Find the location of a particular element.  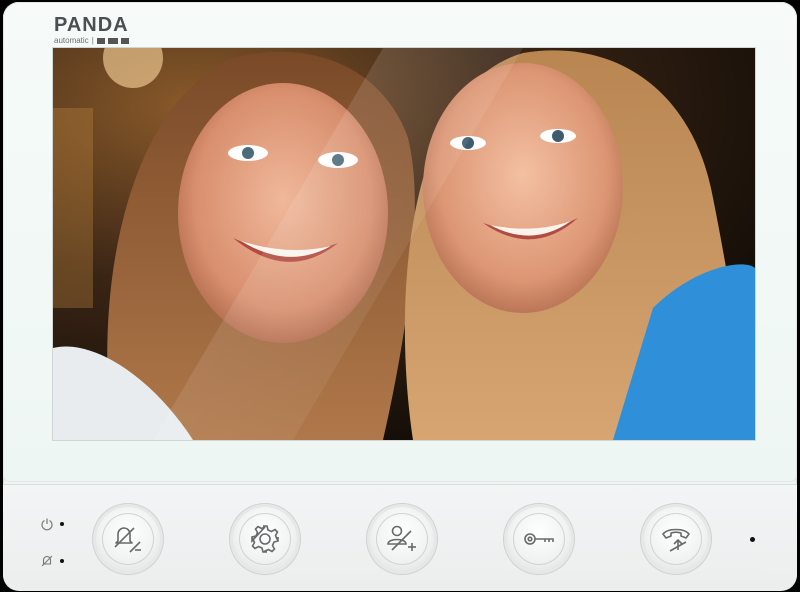

mute-status is located at coordinates (52, 560).